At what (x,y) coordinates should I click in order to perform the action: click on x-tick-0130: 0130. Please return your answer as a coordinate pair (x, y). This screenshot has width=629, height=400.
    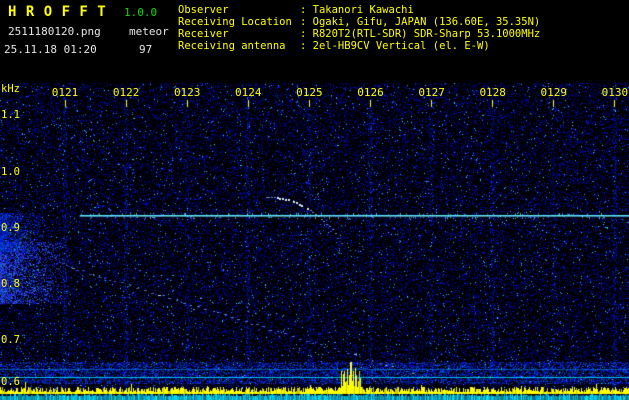
    Looking at the image, I should click on (615, 92).